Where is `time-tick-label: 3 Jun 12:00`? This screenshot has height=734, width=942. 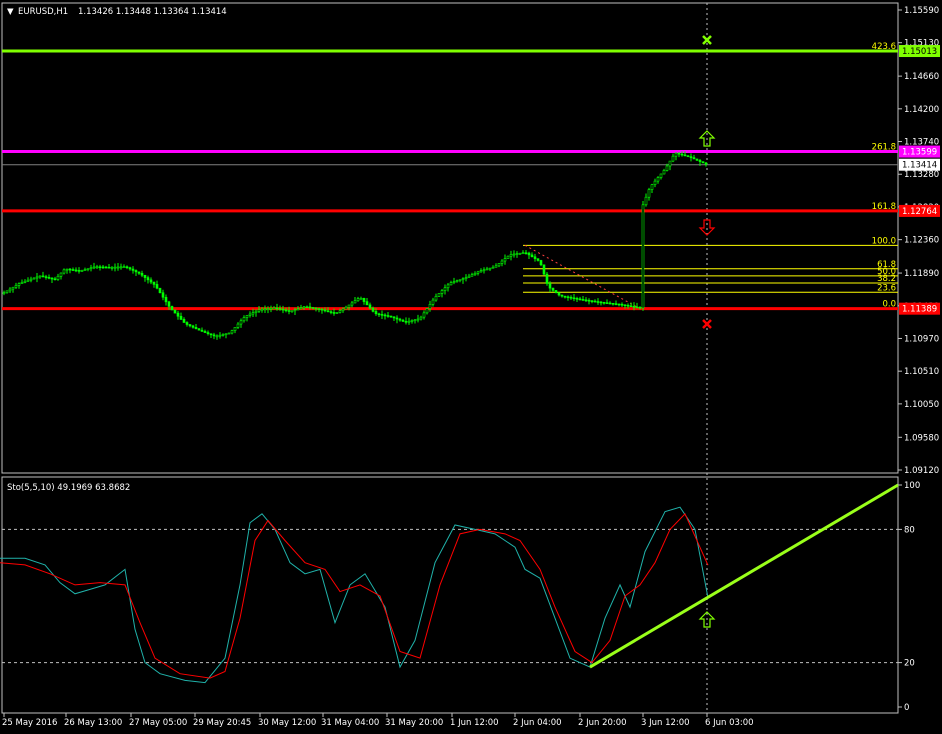
time-tick-label: 3 Jun 12:00 is located at coordinates (665, 723).